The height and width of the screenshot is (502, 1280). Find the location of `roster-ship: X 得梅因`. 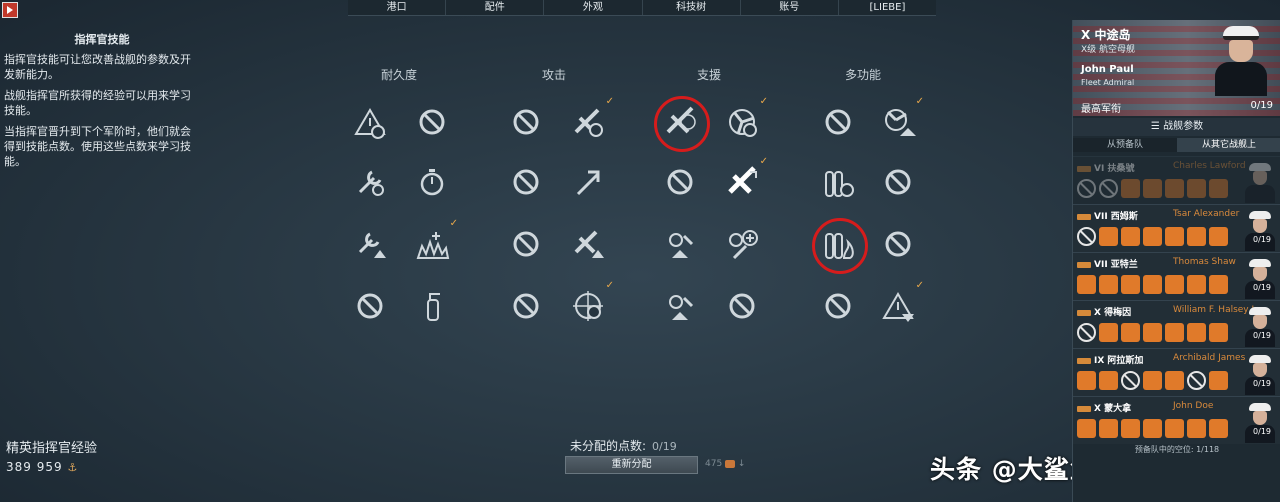

roster-ship: X 得梅因 is located at coordinates (1104, 311).